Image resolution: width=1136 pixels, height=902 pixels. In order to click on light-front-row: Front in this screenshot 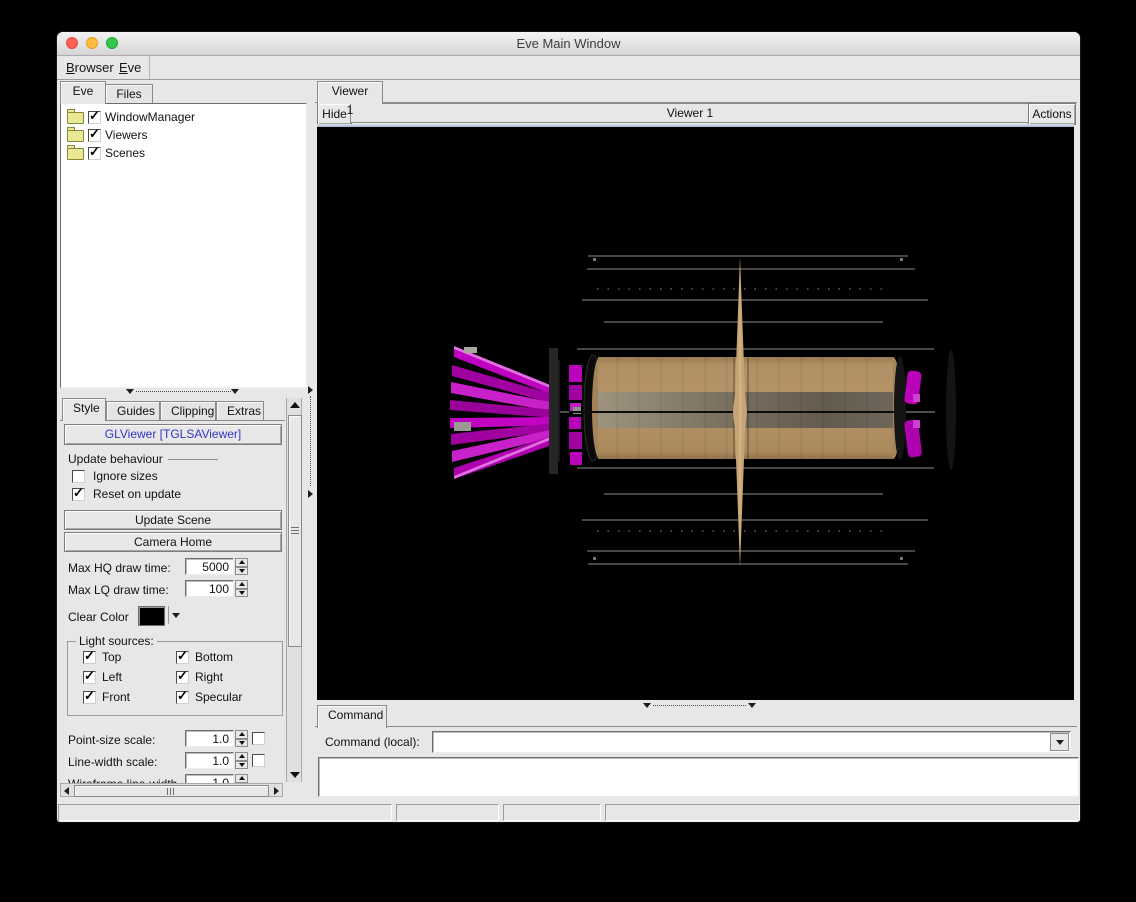, I will do `click(107, 696)`.